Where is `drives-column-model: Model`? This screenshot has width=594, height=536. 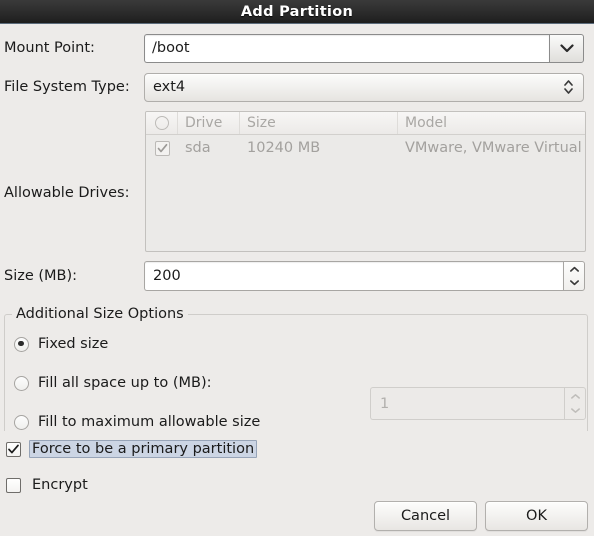 drives-column-model: Model is located at coordinates (491, 123).